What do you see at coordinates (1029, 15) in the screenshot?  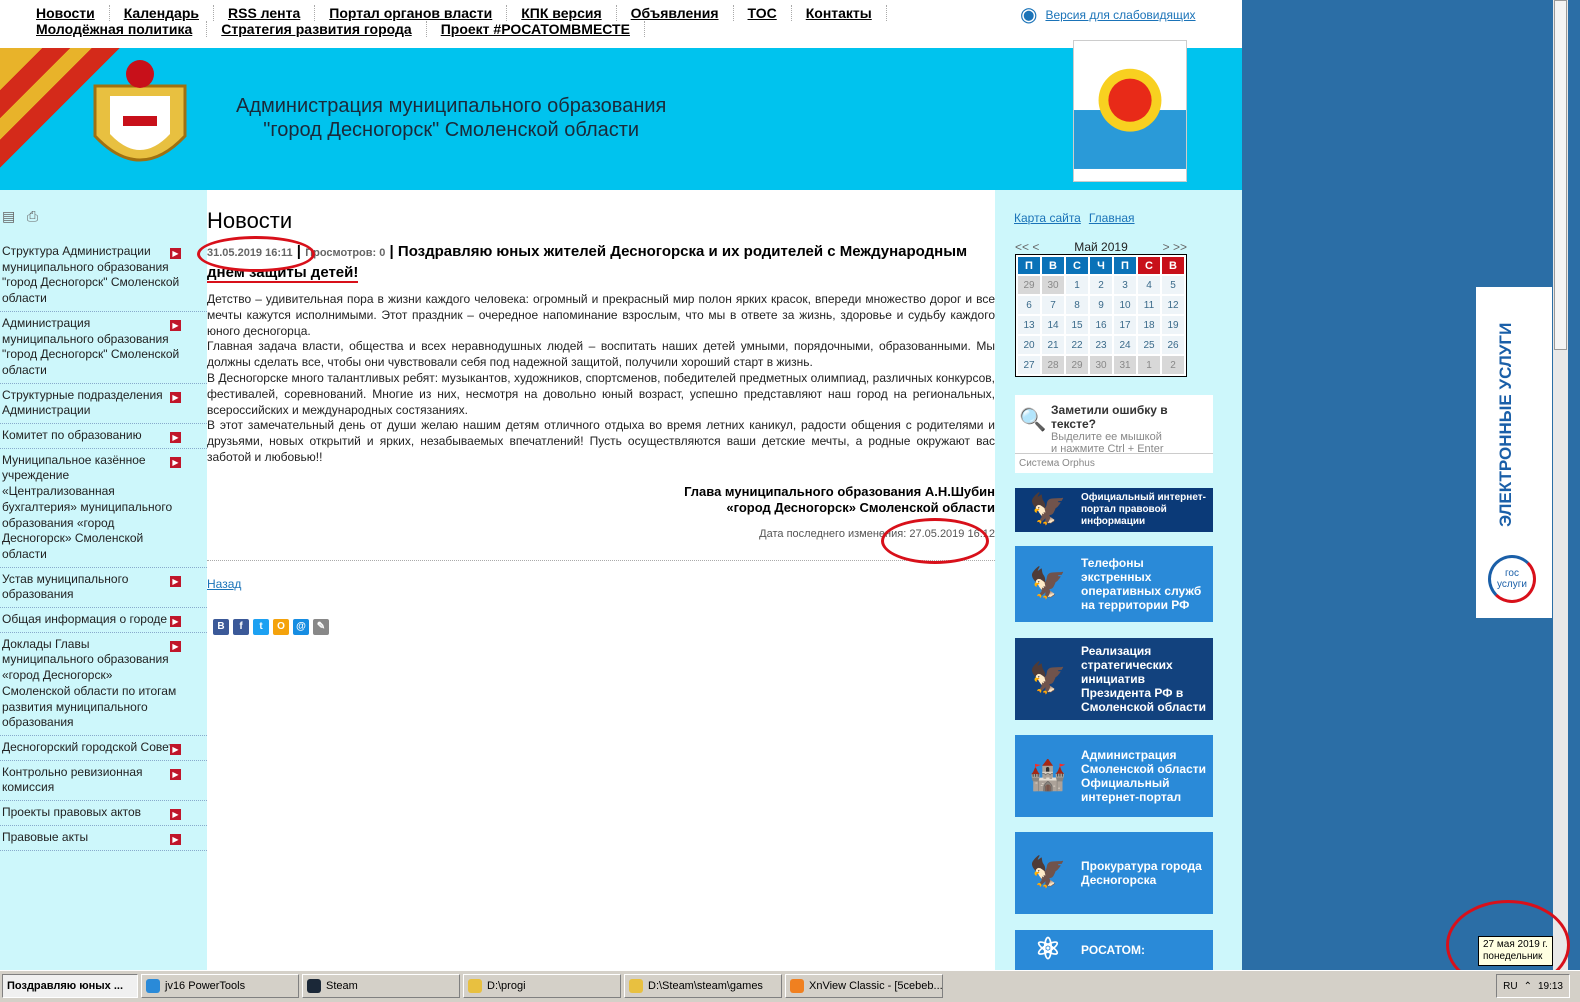 I see `eye-icon: ◉` at bounding box center [1029, 15].